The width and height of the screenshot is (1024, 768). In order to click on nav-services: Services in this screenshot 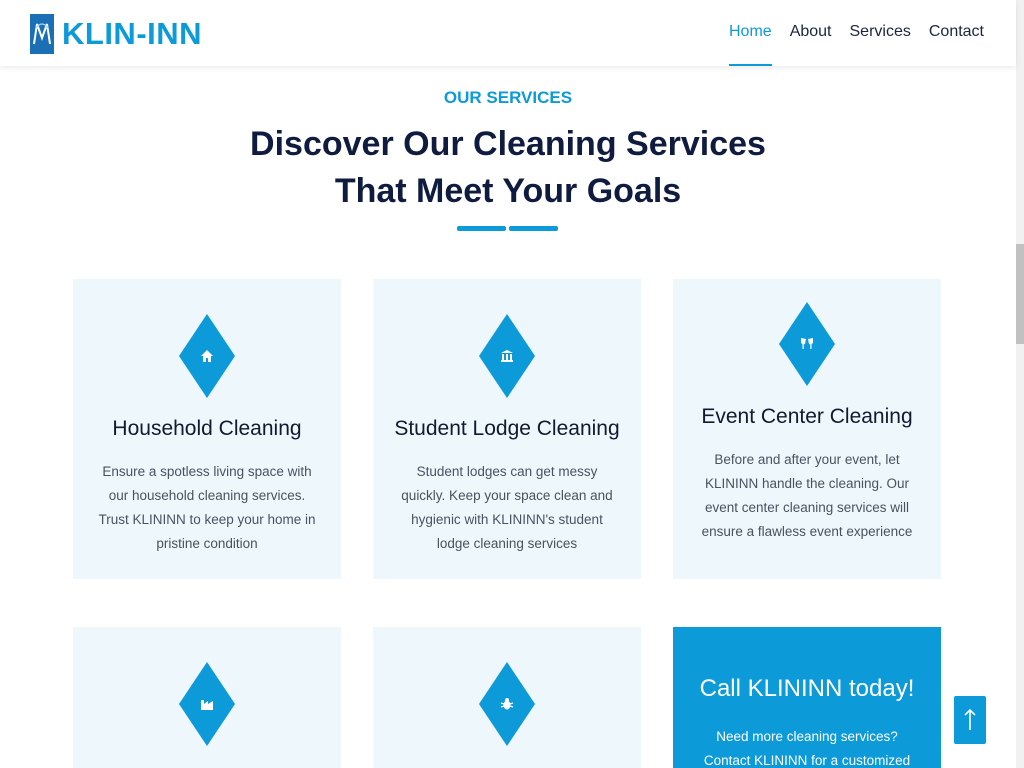, I will do `click(880, 33)`.